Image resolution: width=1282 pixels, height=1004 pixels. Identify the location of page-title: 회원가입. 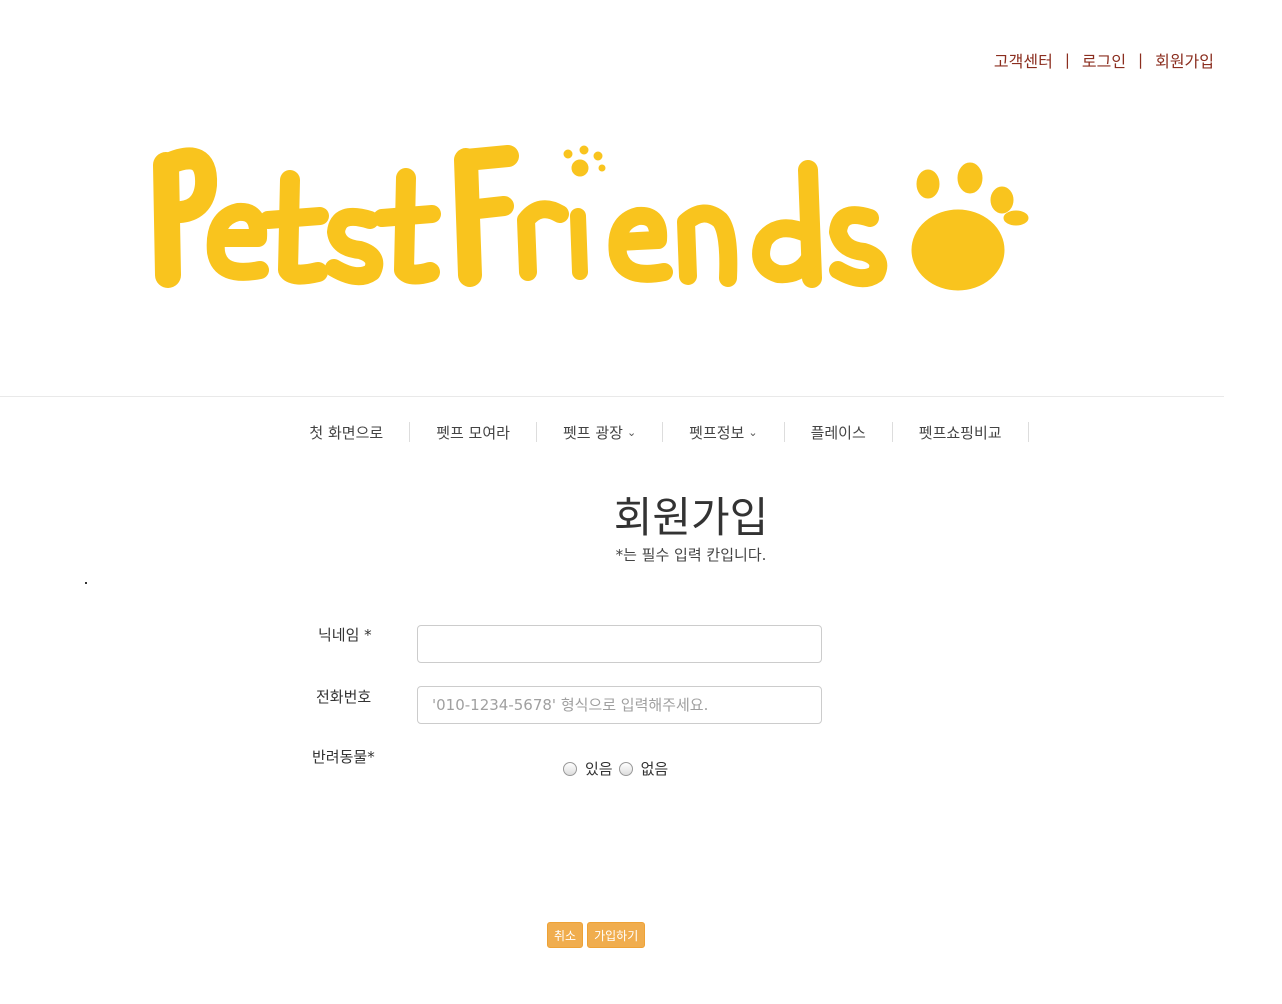
(691, 517).